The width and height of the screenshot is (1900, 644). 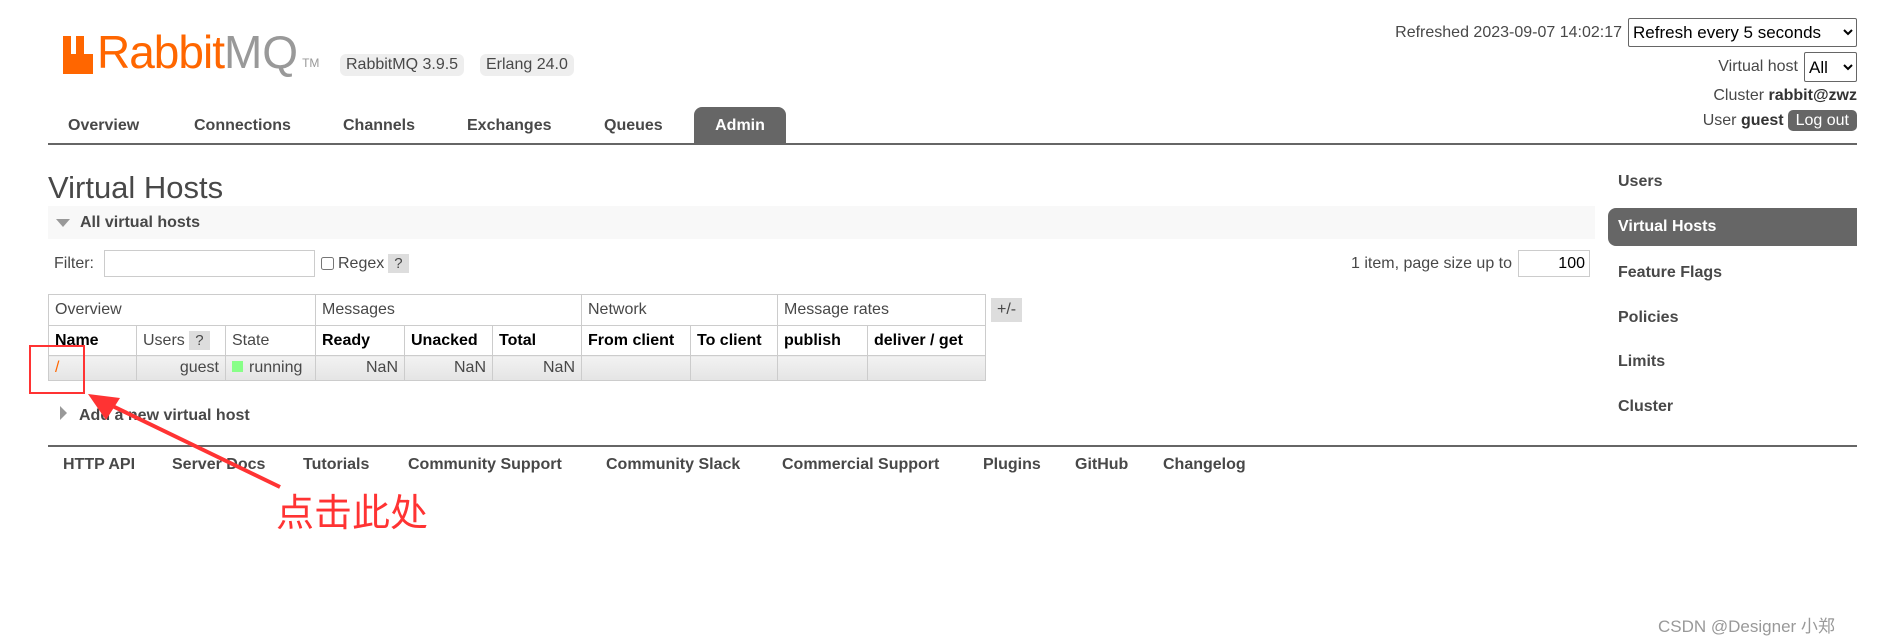 What do you see at coordinates (821, 222) in the screenshot?
I see `section-toggle-all-vhosts: All virtual hosts` at bounding box center [821, 222].